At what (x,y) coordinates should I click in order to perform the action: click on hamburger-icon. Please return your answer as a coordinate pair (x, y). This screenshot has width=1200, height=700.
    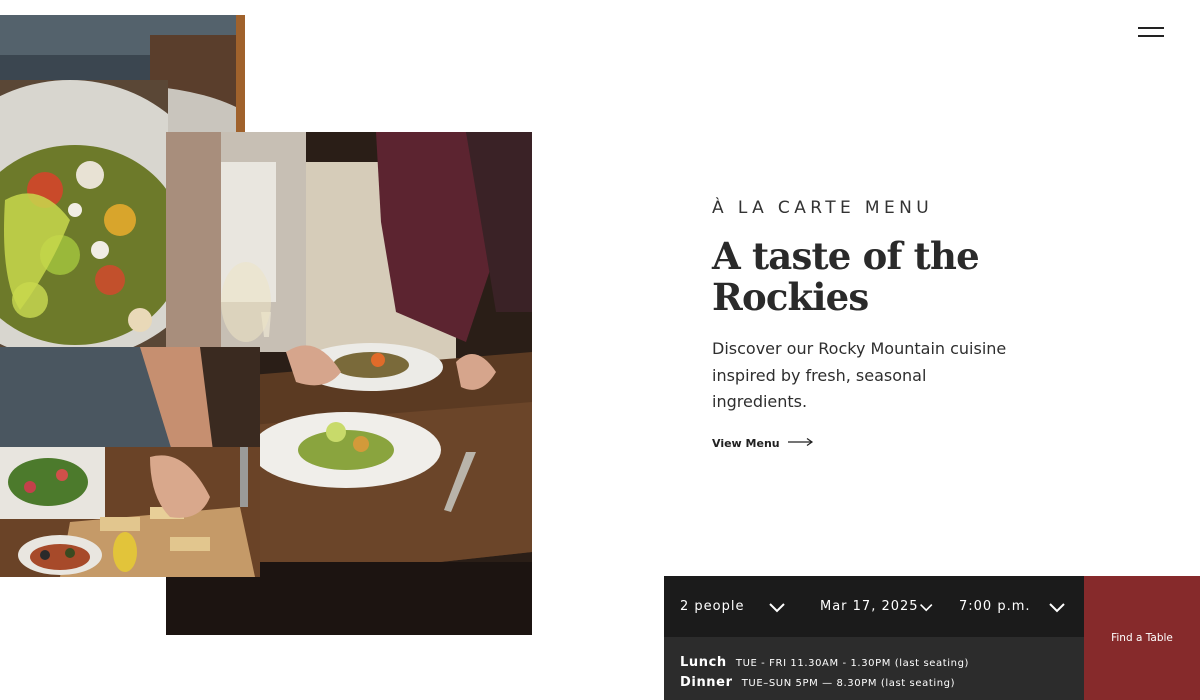
    Looking at the image, I should click on (1152, 33).